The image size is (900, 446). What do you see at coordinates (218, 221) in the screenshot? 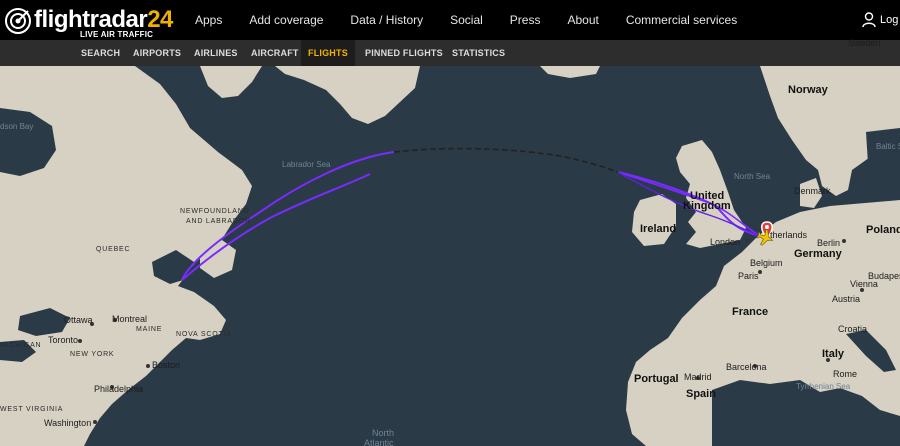
I see `region-labrador: AND LABRADOR` at bounding box center [218, 221].